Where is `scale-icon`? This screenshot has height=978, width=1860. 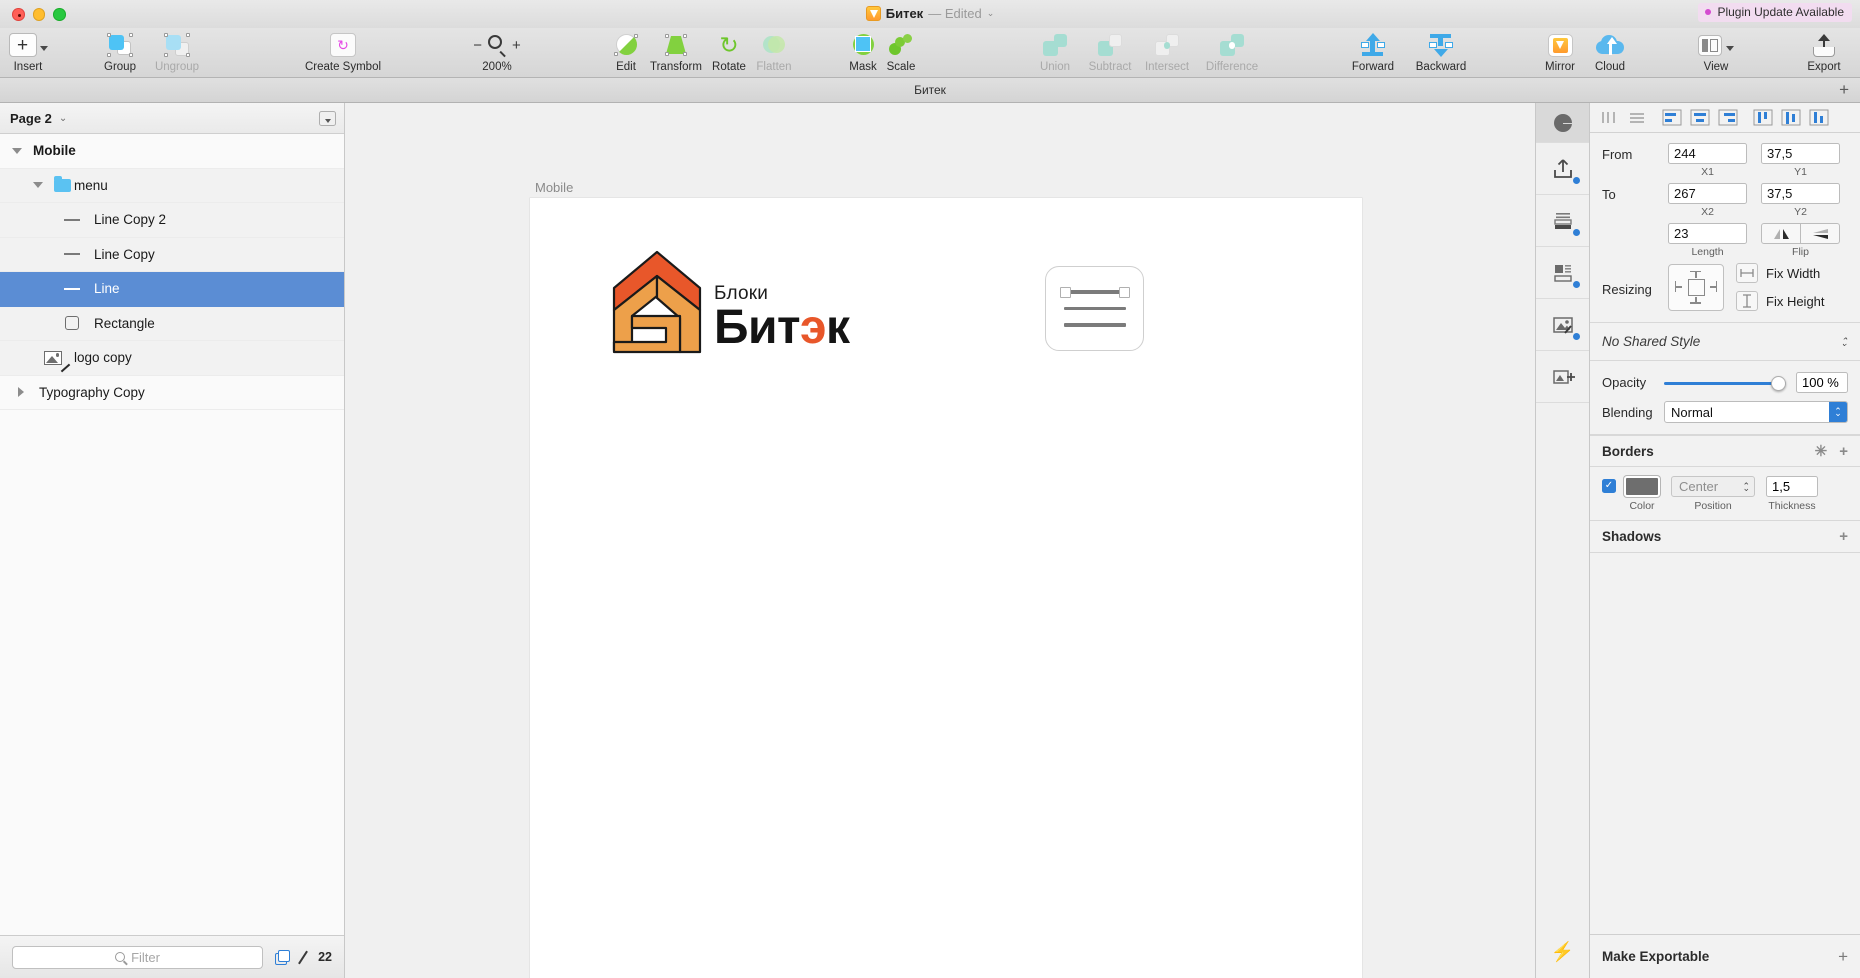 scale-icon is located at coordinates (901, 45).